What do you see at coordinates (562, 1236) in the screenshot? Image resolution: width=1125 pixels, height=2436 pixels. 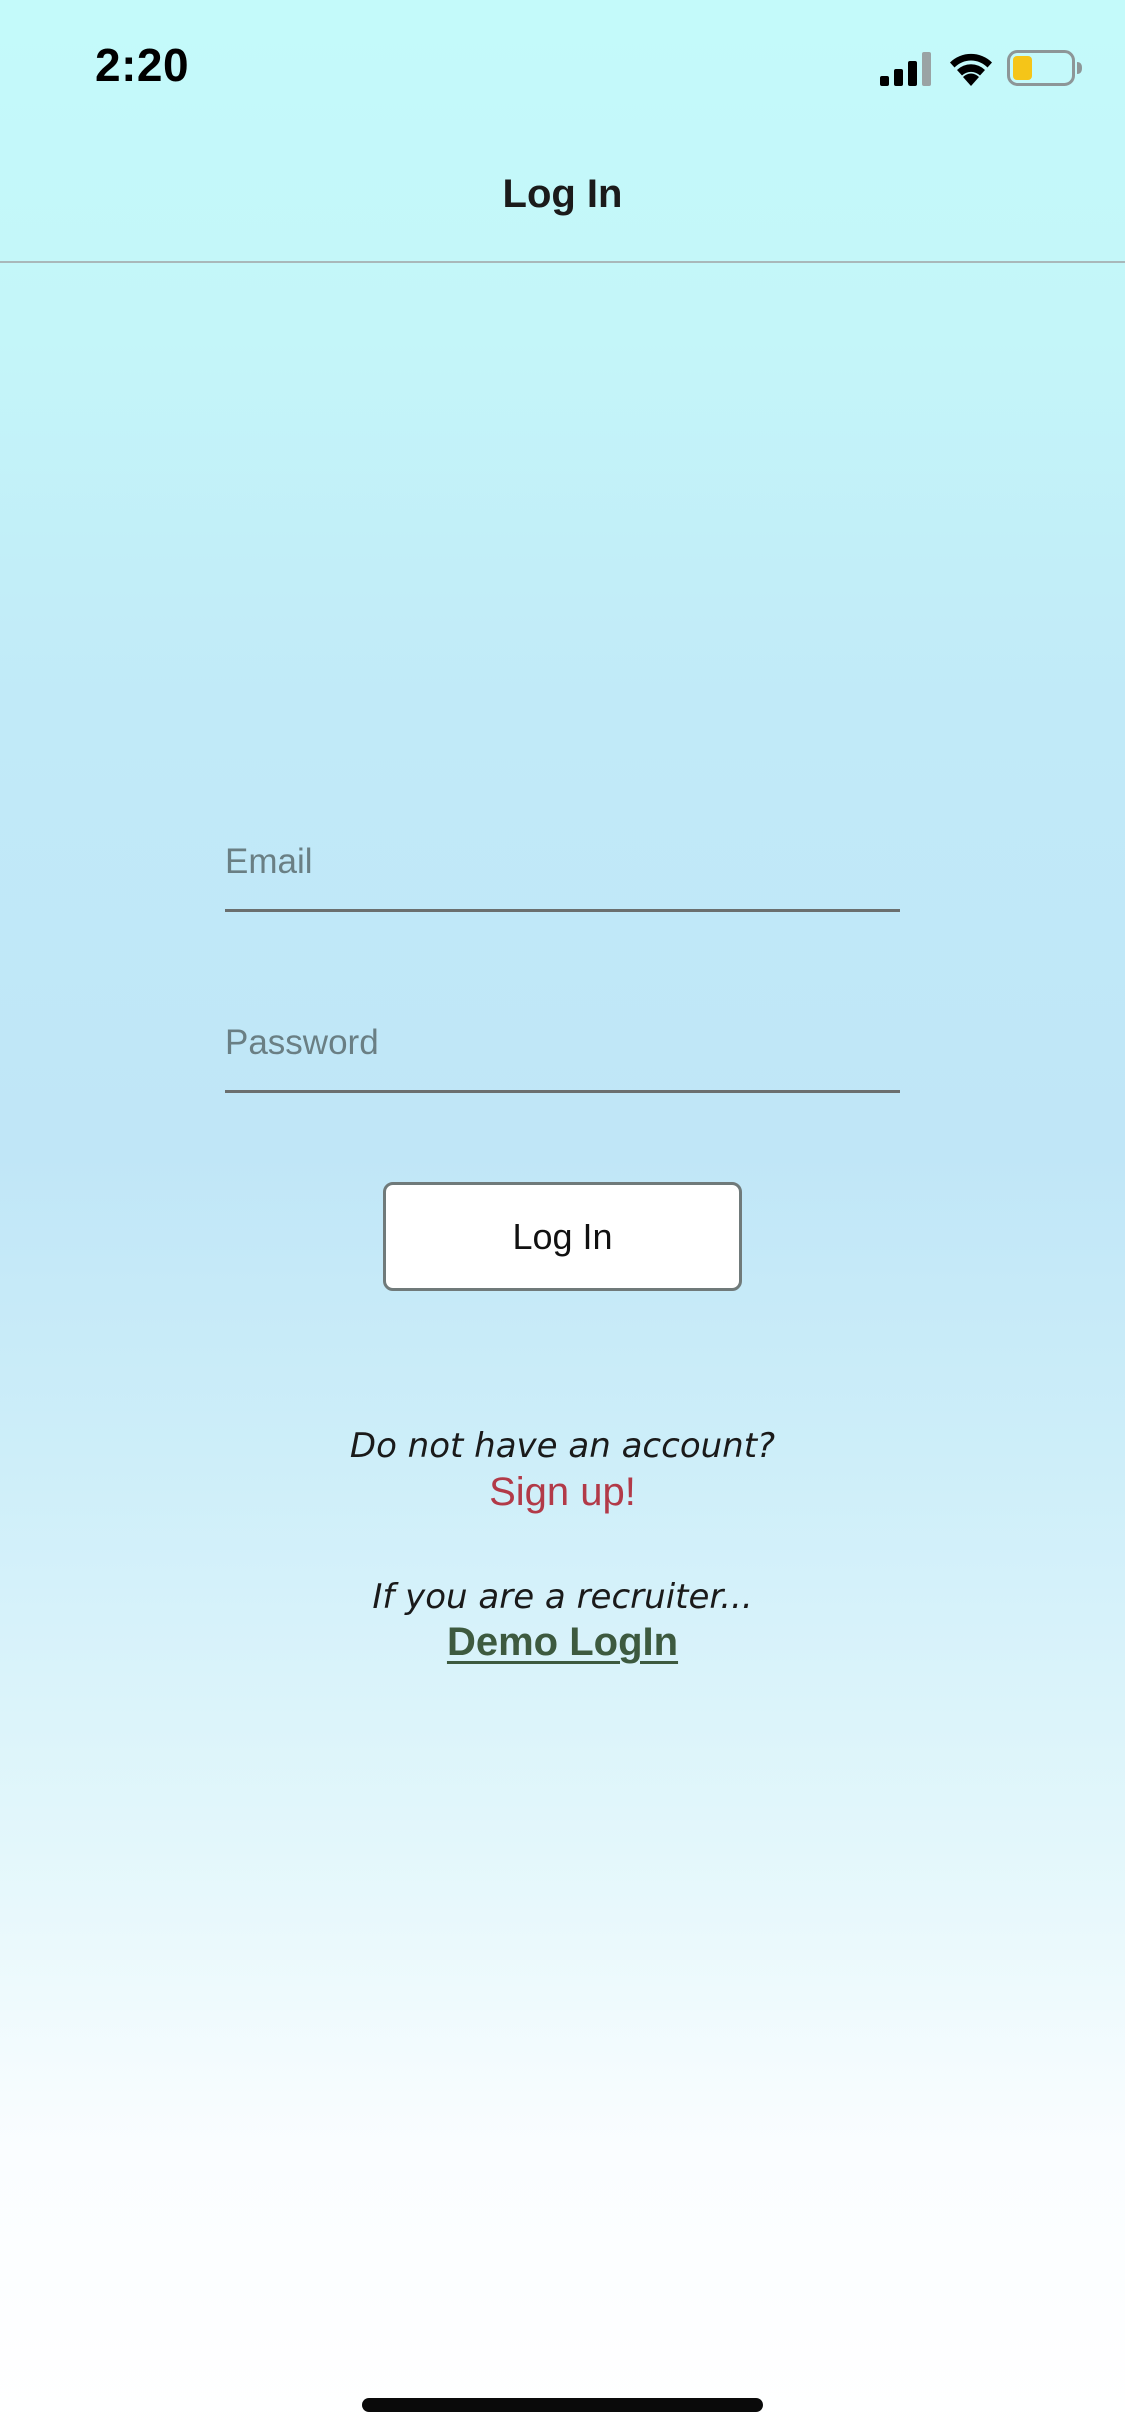 I see `login-button: Log In` at bounding box center [562, 1236].